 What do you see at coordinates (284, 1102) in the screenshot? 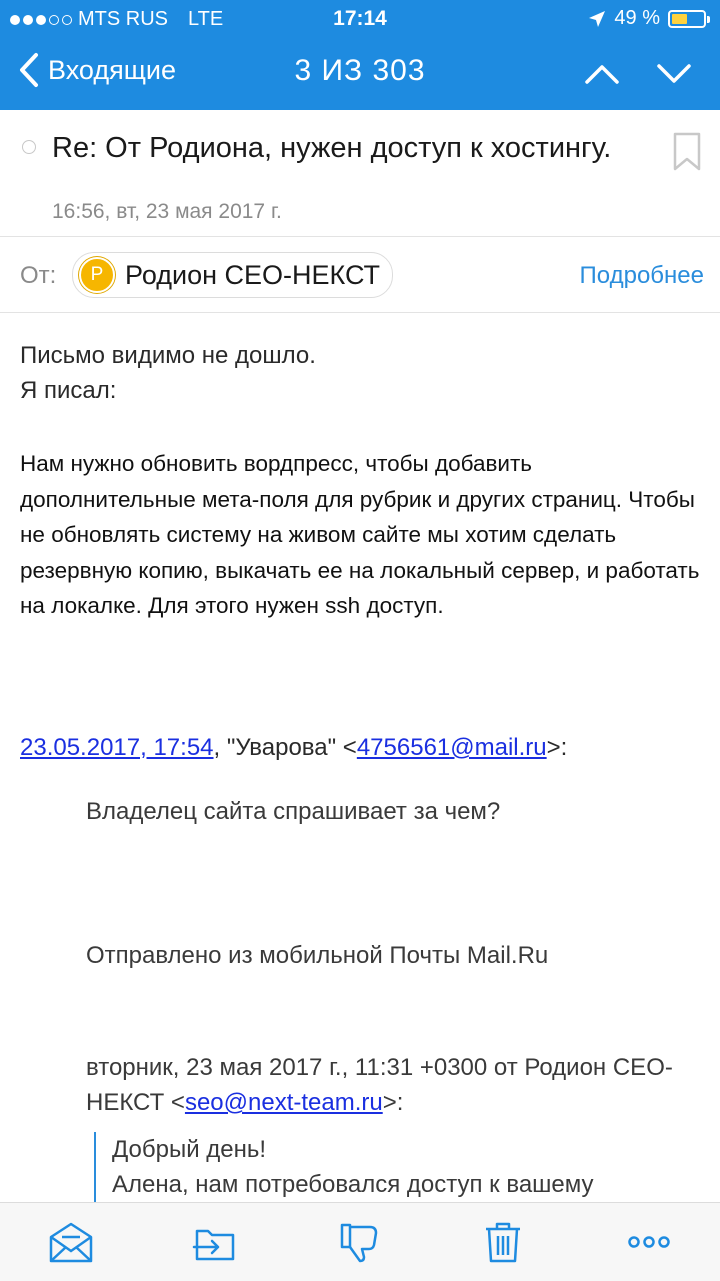
I see `nested-email-link: seo@next-team.ru` at bounding box center [284, 1102].